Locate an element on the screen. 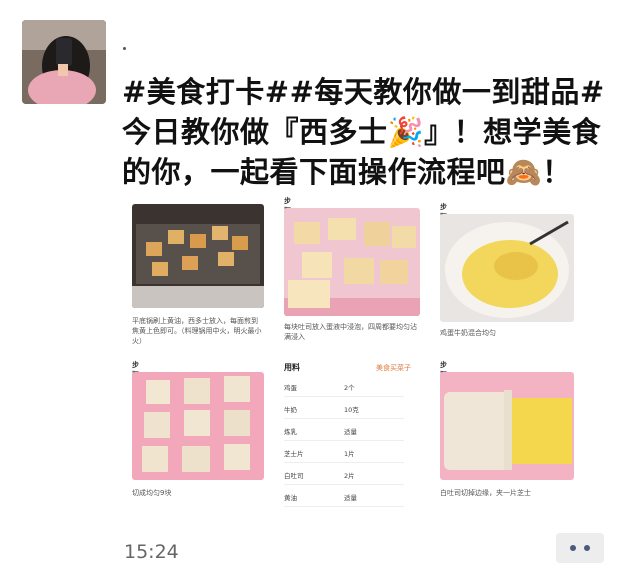 This screenshot has height=586, width=640. step-3-photo is located at coordinates (507, 268).